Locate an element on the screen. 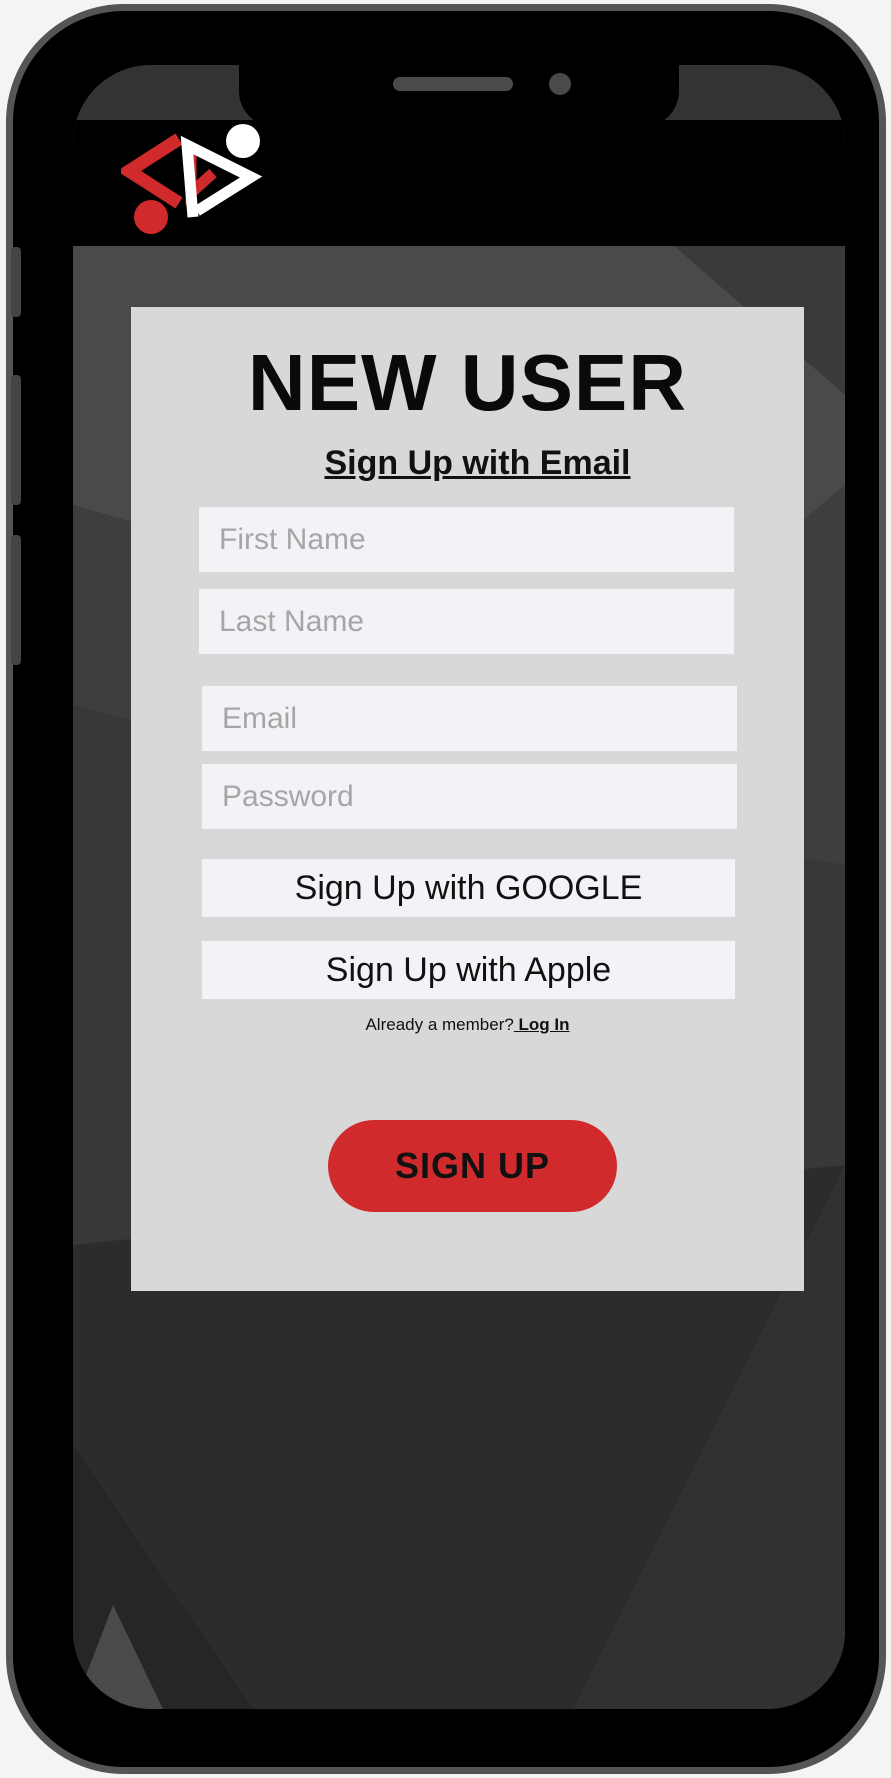  first-name-input is located at coordinates (466, 539).